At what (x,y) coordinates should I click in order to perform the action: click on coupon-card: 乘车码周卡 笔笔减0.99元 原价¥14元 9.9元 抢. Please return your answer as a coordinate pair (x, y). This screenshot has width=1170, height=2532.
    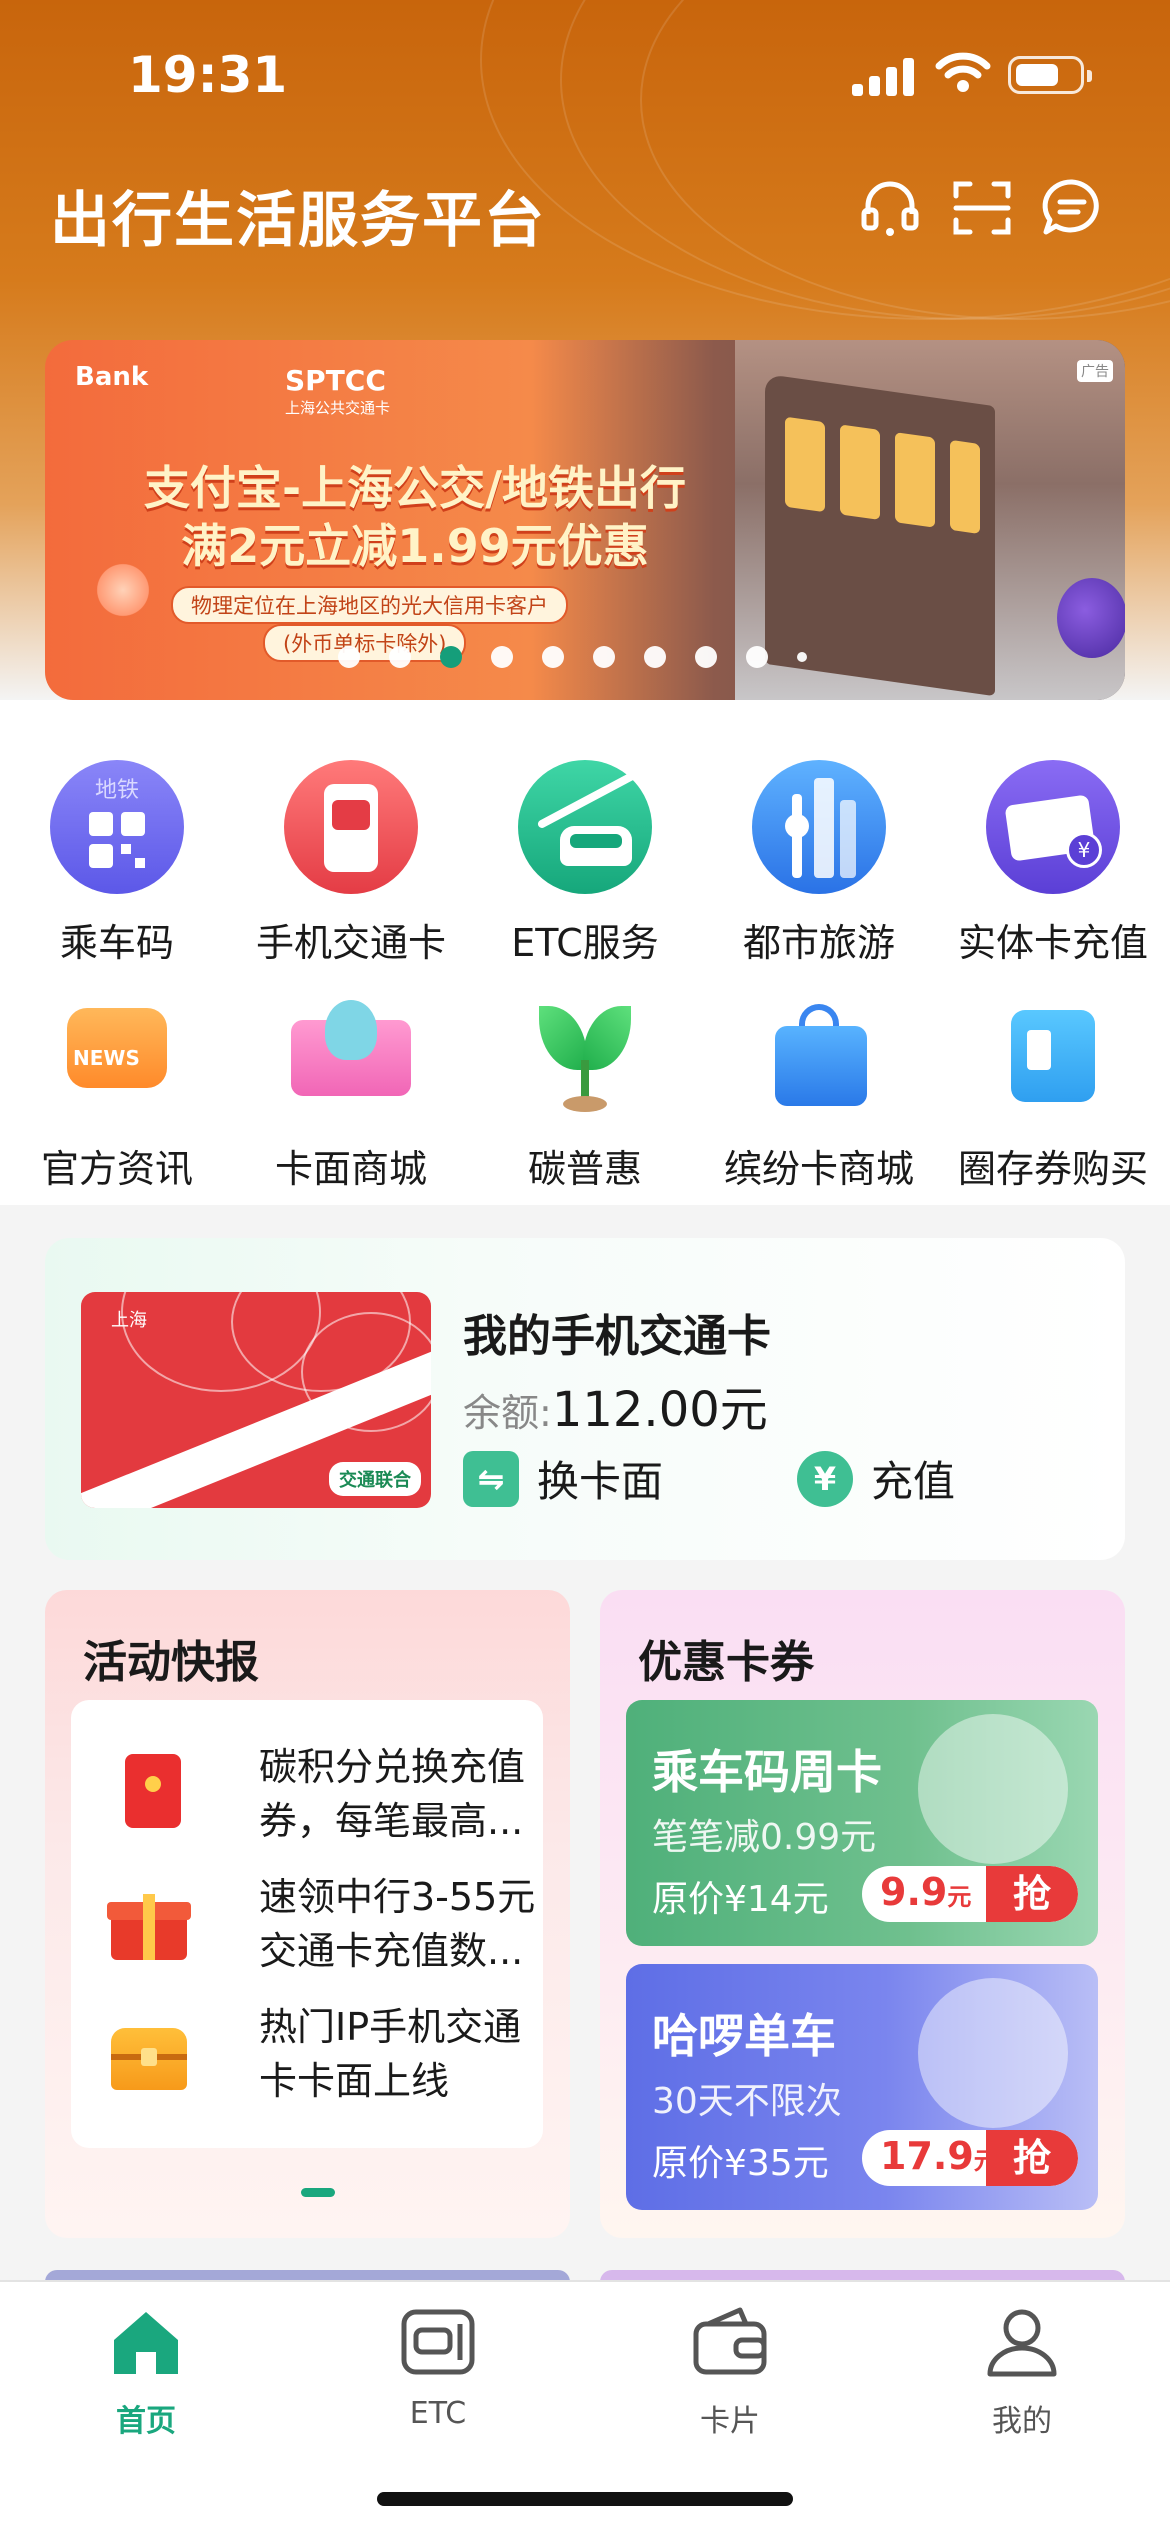
    Looking at the image, I should click on (862, 1823).